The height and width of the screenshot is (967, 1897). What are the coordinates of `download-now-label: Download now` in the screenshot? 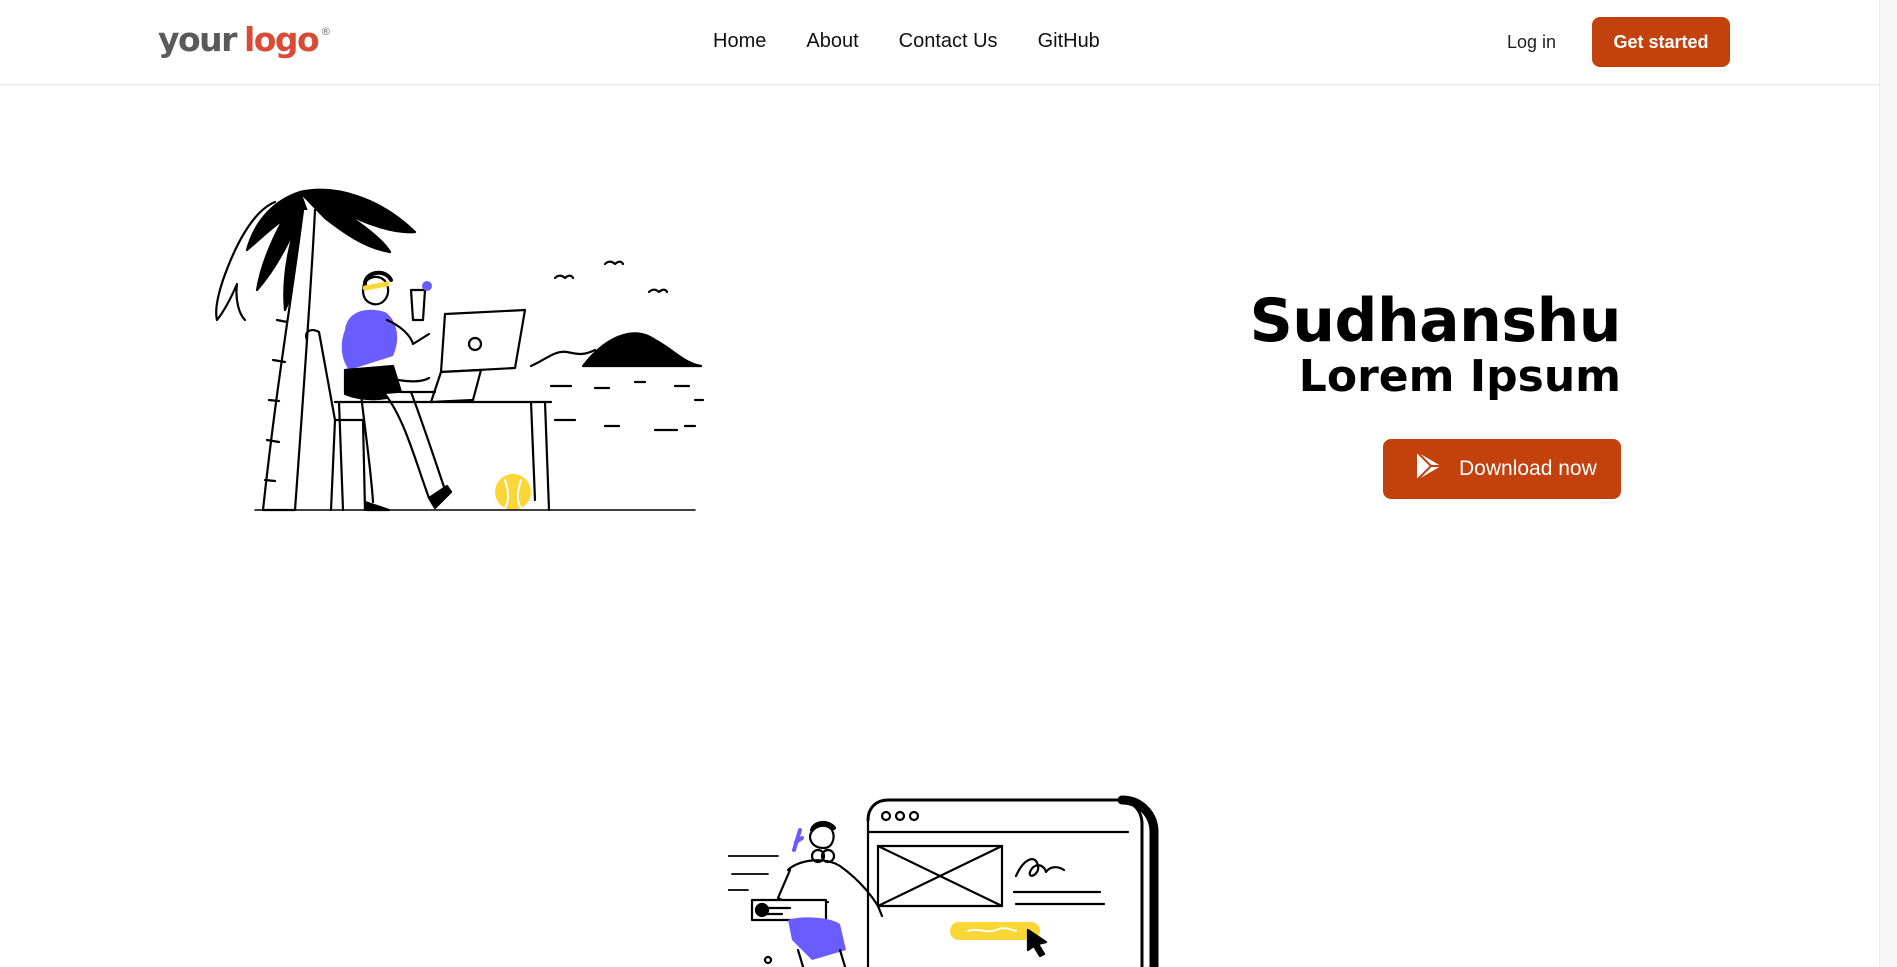 It's located at (1528, 468).